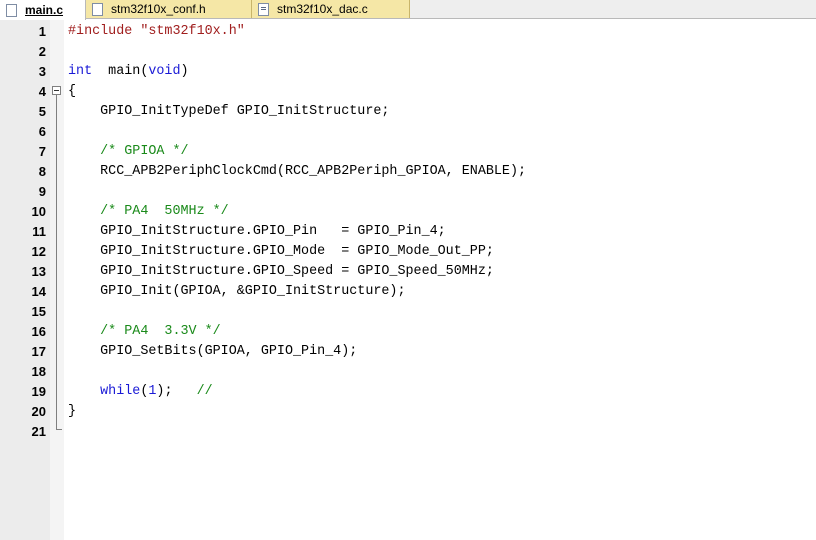  I want to click on file-icon, so click(97, 9).